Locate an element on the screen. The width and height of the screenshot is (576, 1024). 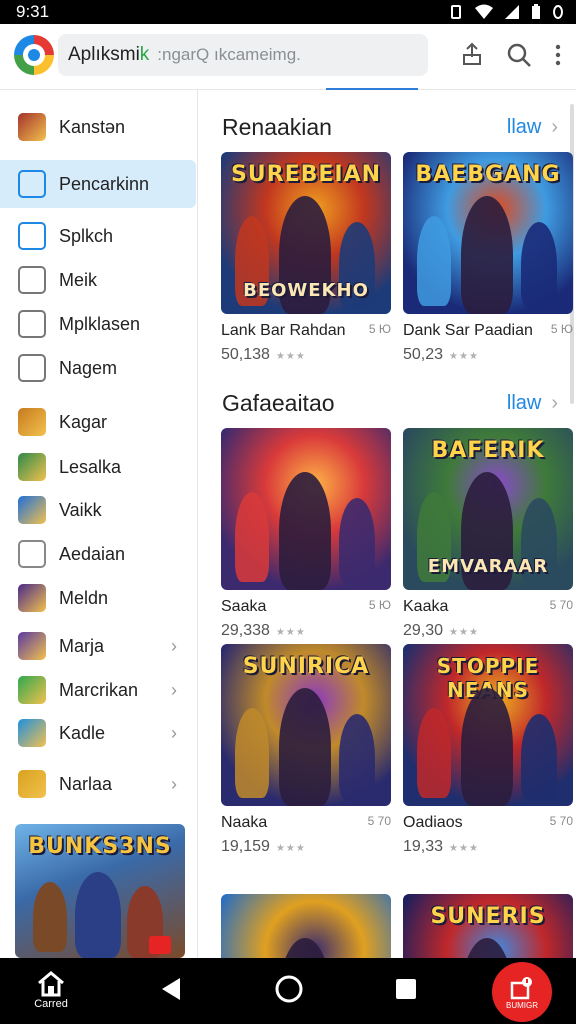
search-placeholder: :ngarQ ıkcameimg. is located at coordinates (229, 54).